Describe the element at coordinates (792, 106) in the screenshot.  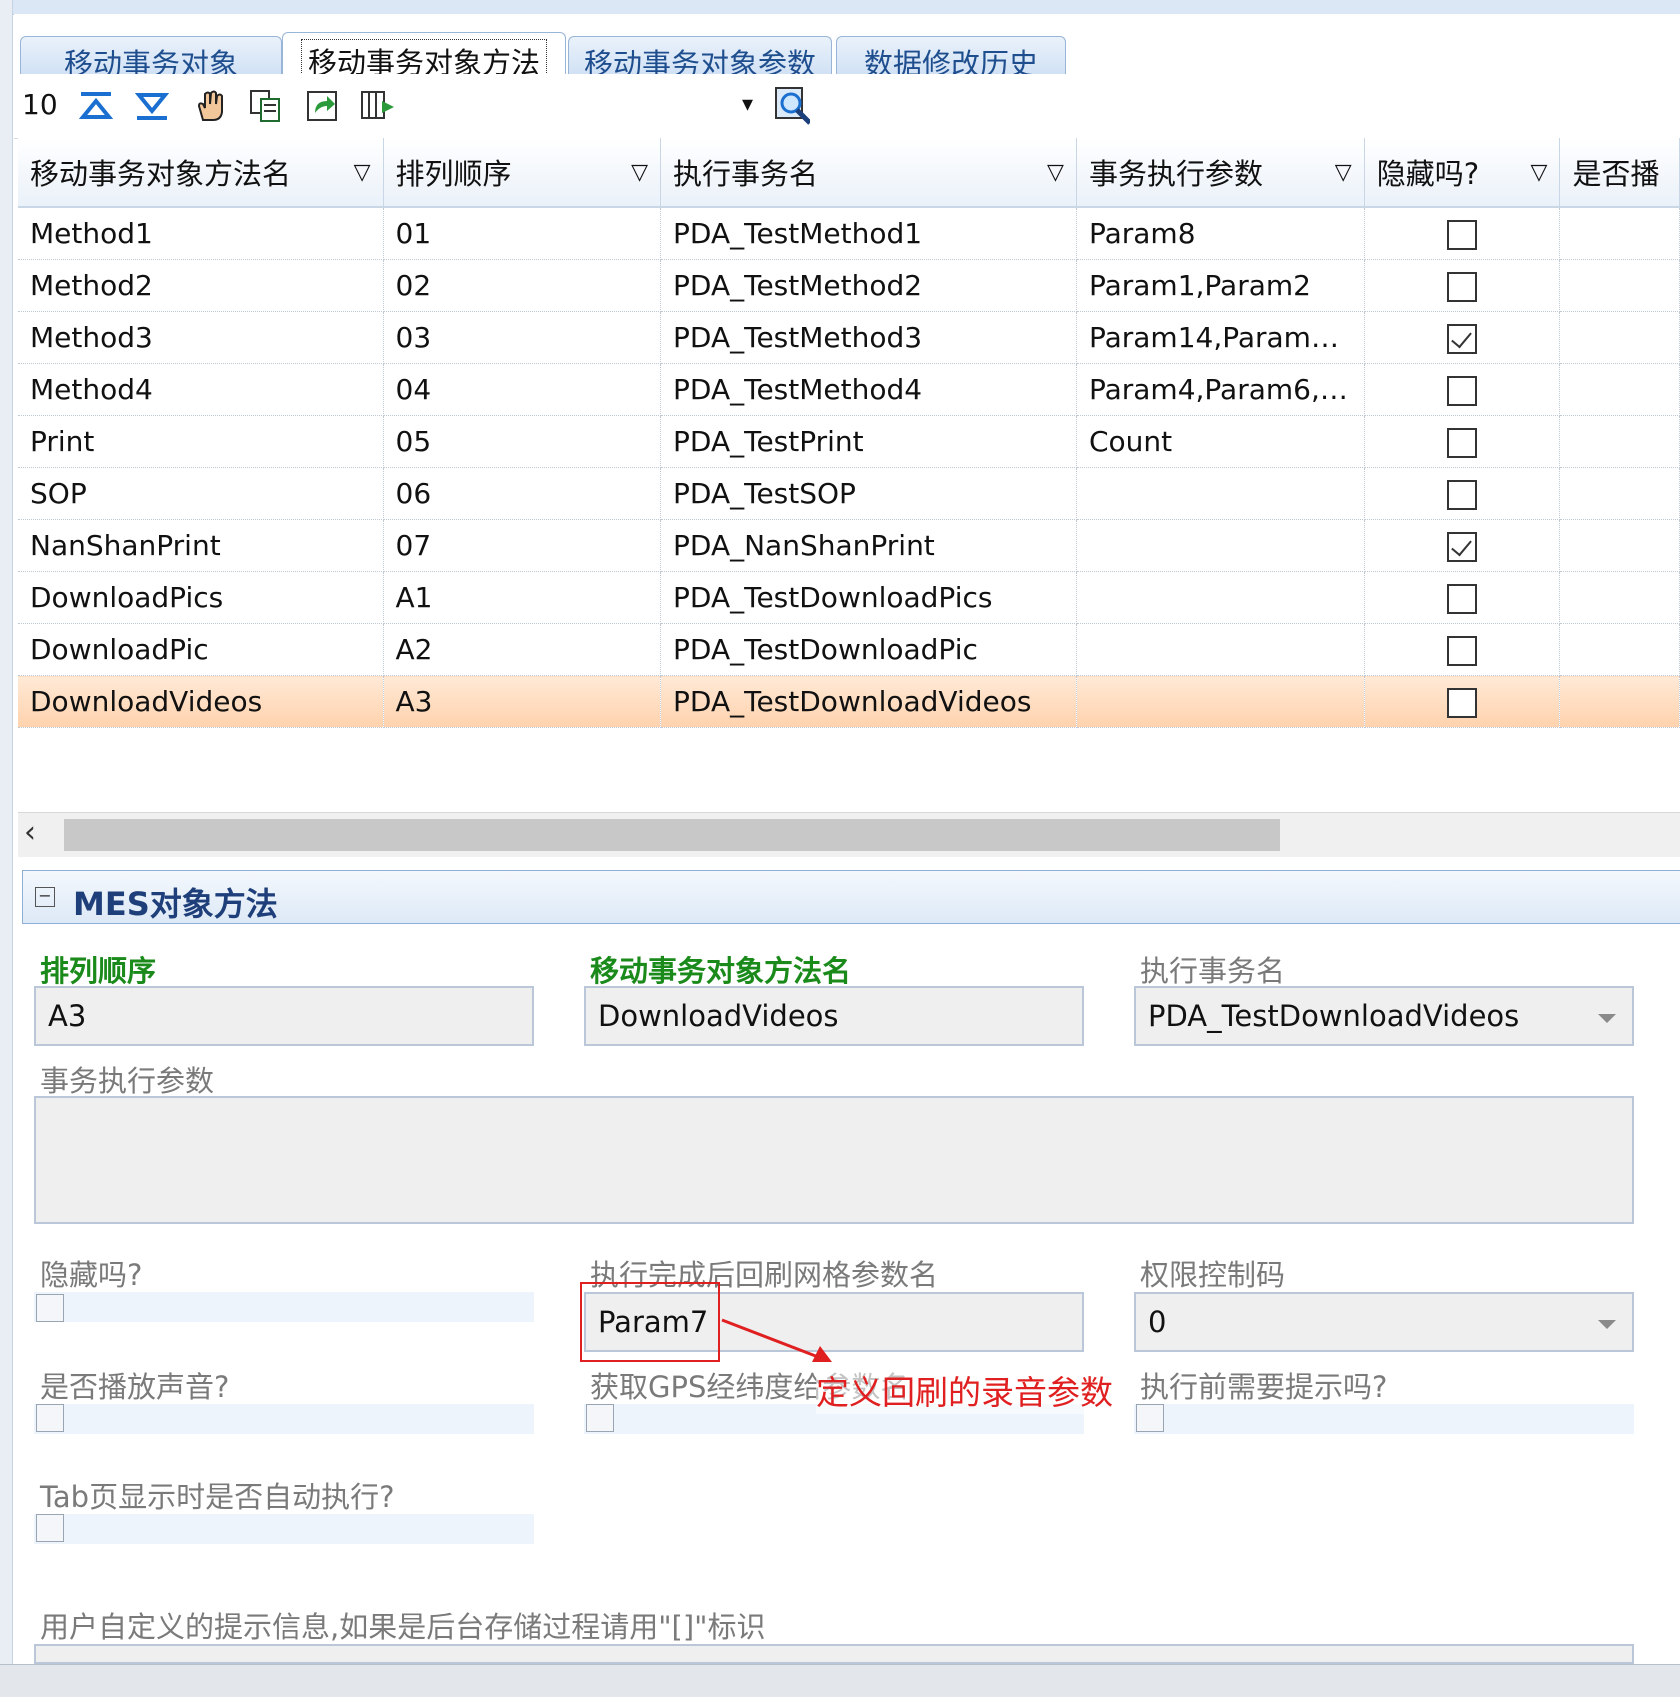
I see `search-icon` at that location.